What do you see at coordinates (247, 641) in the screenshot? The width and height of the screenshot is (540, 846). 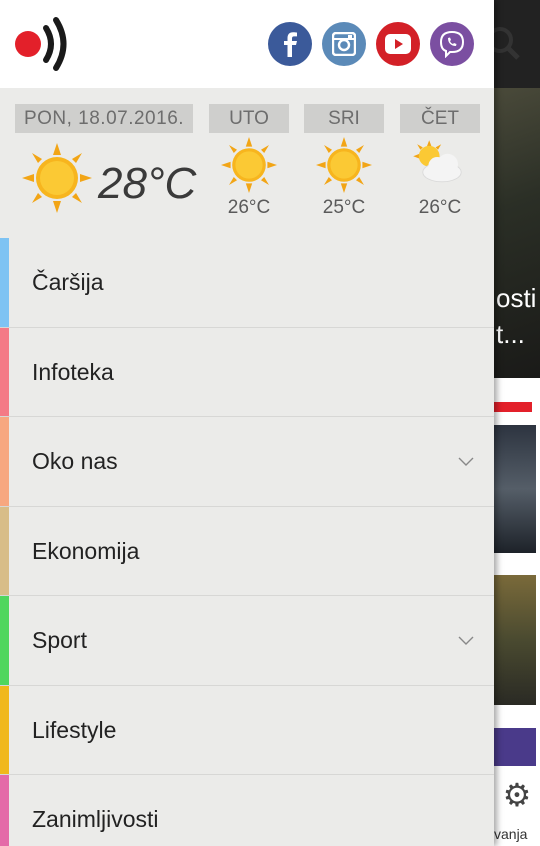 I see `menu-item-sport: Sport` at bounding box center [247, 641].